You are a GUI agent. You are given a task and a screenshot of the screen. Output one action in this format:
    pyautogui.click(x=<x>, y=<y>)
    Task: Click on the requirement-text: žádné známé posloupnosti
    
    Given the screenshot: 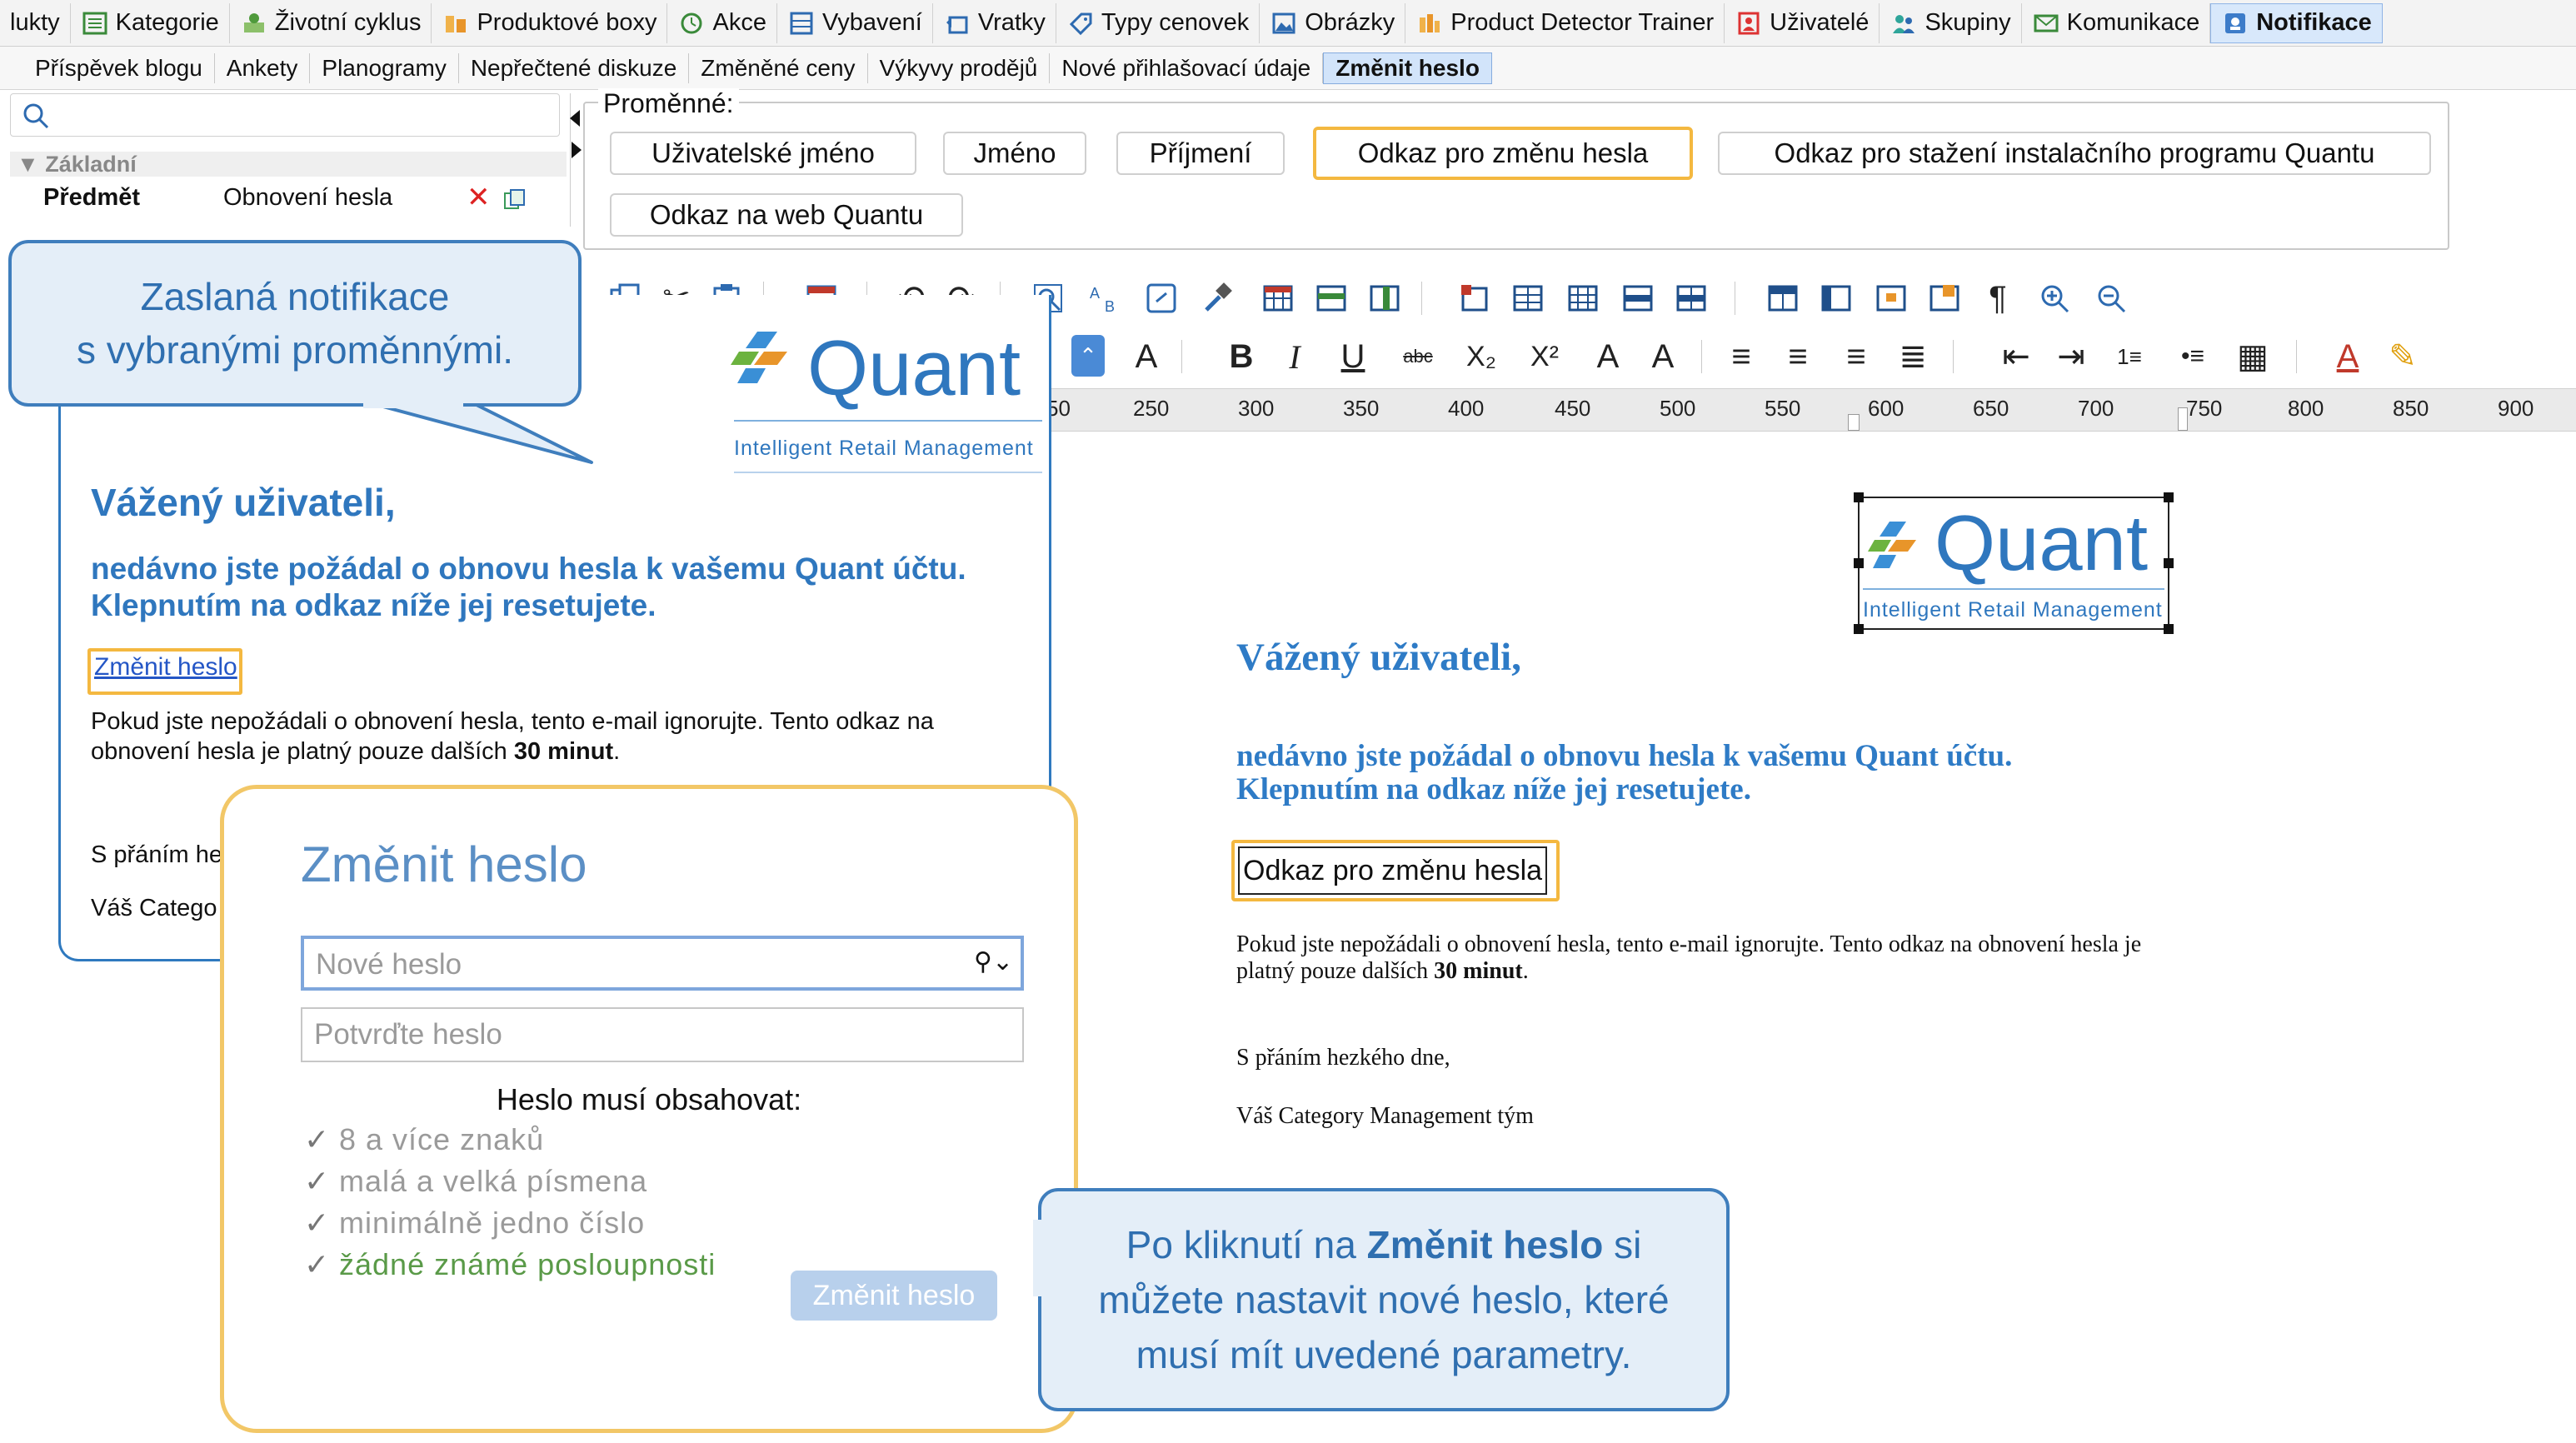 What is the action you would take?
    pyautogui.click(x=527, y=1264)
    